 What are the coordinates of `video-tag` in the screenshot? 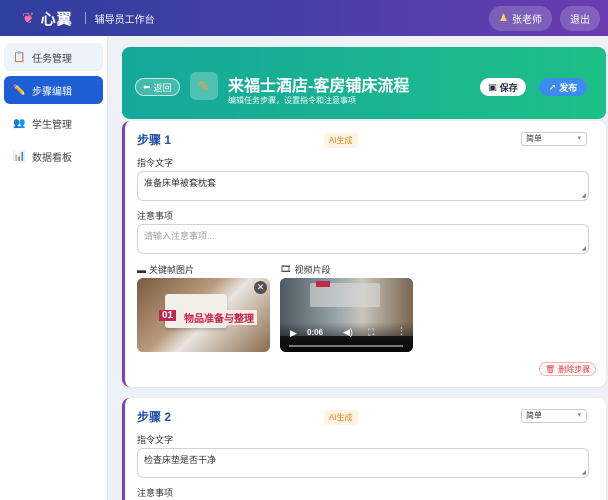 It's located at (323, 284).